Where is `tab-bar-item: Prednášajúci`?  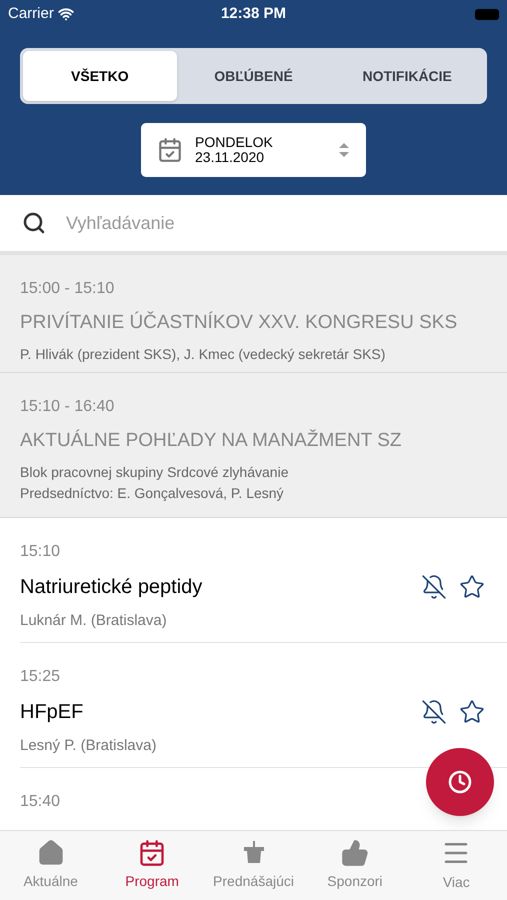 tab-bar-item: Prednášajúci is located at coordinates (253, 865).